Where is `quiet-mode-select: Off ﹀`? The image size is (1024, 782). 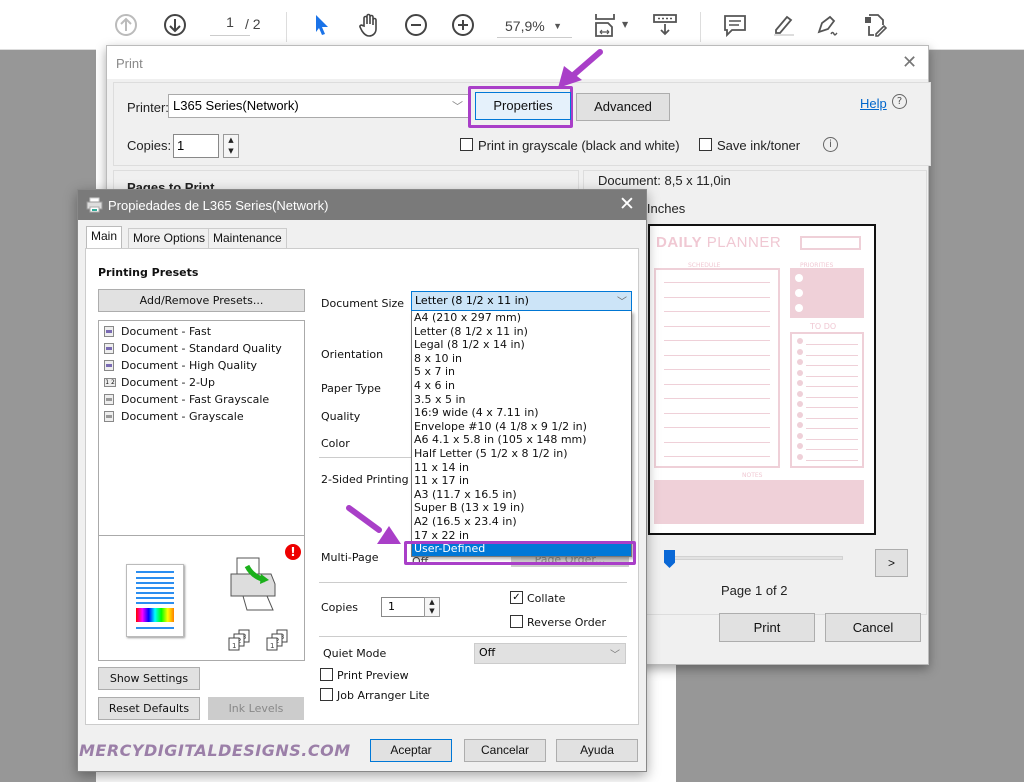
quiet-mode-select: Off ﹀ is located at coordinates (550, 653).